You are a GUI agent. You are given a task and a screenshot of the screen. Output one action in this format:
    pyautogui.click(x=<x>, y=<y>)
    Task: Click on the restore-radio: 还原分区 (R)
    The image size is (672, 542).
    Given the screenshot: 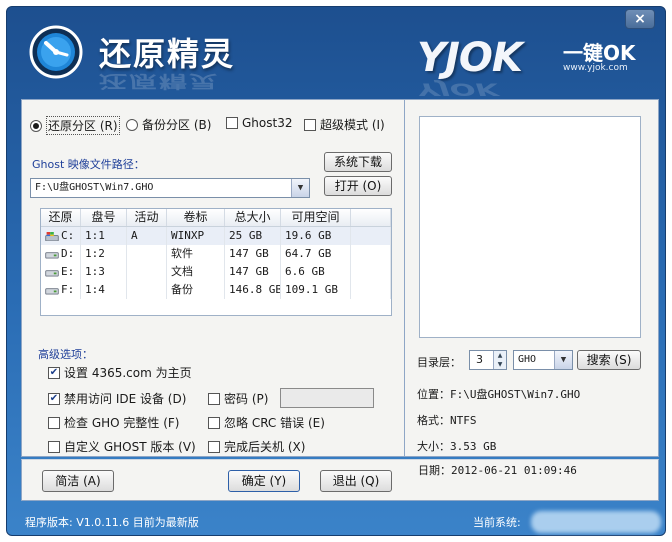 What is the action you would take?
    pyautogui.click(x=75, y=125)
    